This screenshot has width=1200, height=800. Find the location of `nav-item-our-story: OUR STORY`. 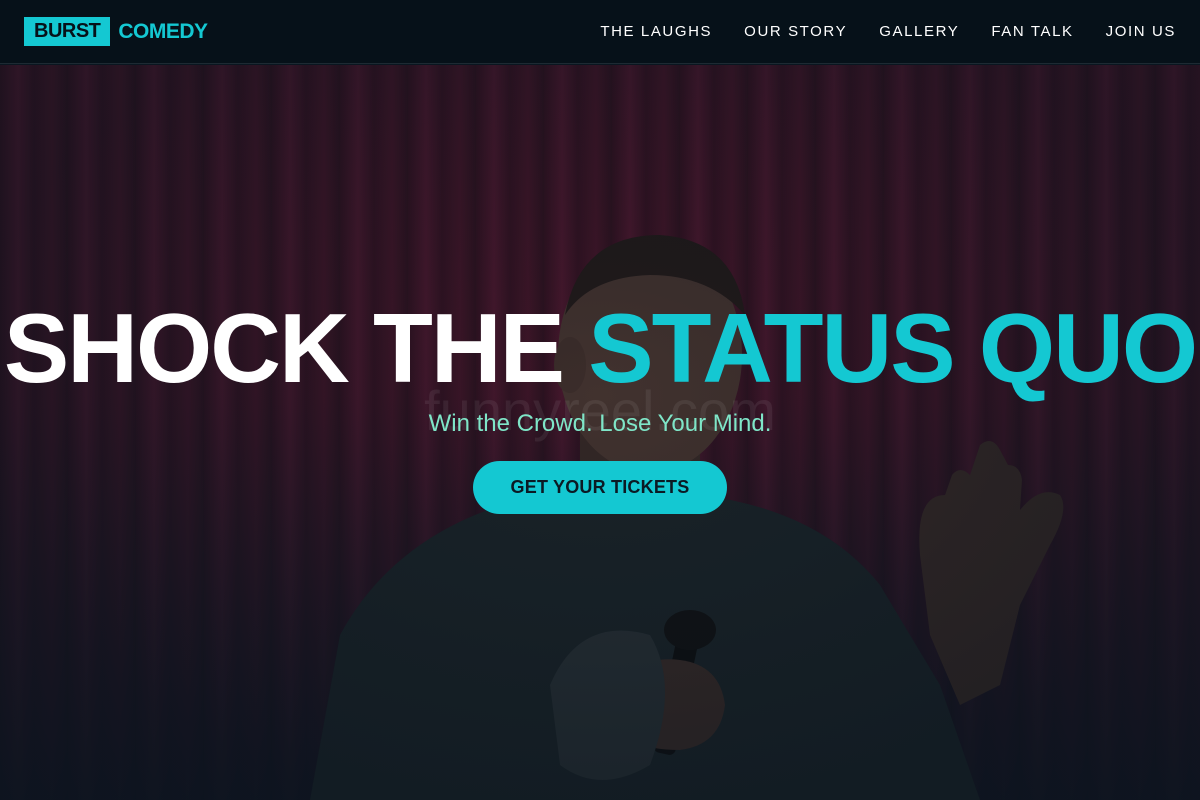

nav-item-our-story: OUR STORY is located at coordinates (795, 31).